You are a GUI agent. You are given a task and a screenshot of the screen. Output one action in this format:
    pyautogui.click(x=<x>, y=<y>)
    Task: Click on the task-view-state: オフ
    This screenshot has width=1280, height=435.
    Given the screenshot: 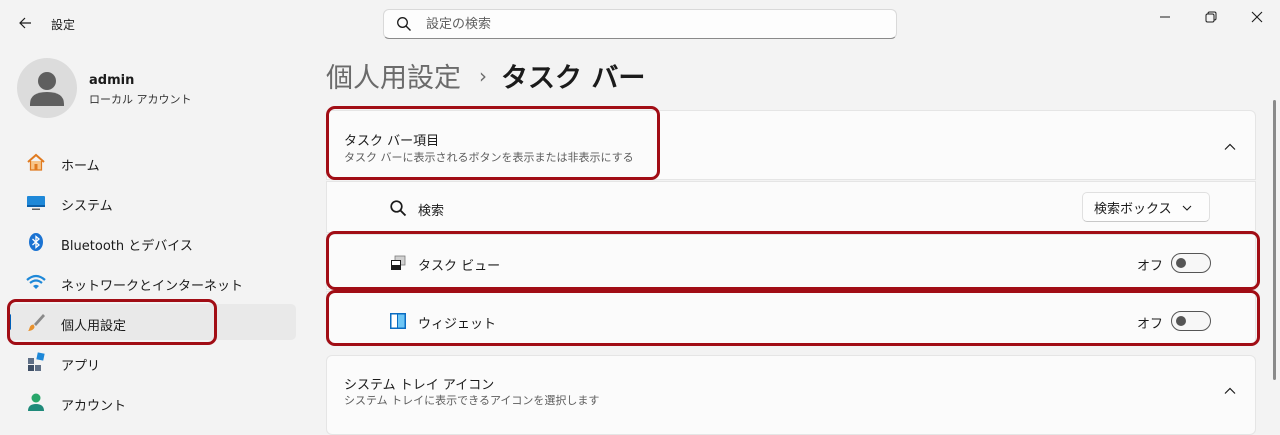 What is the action you would take?
    pyautogui.click(x=1150, y=266)
    